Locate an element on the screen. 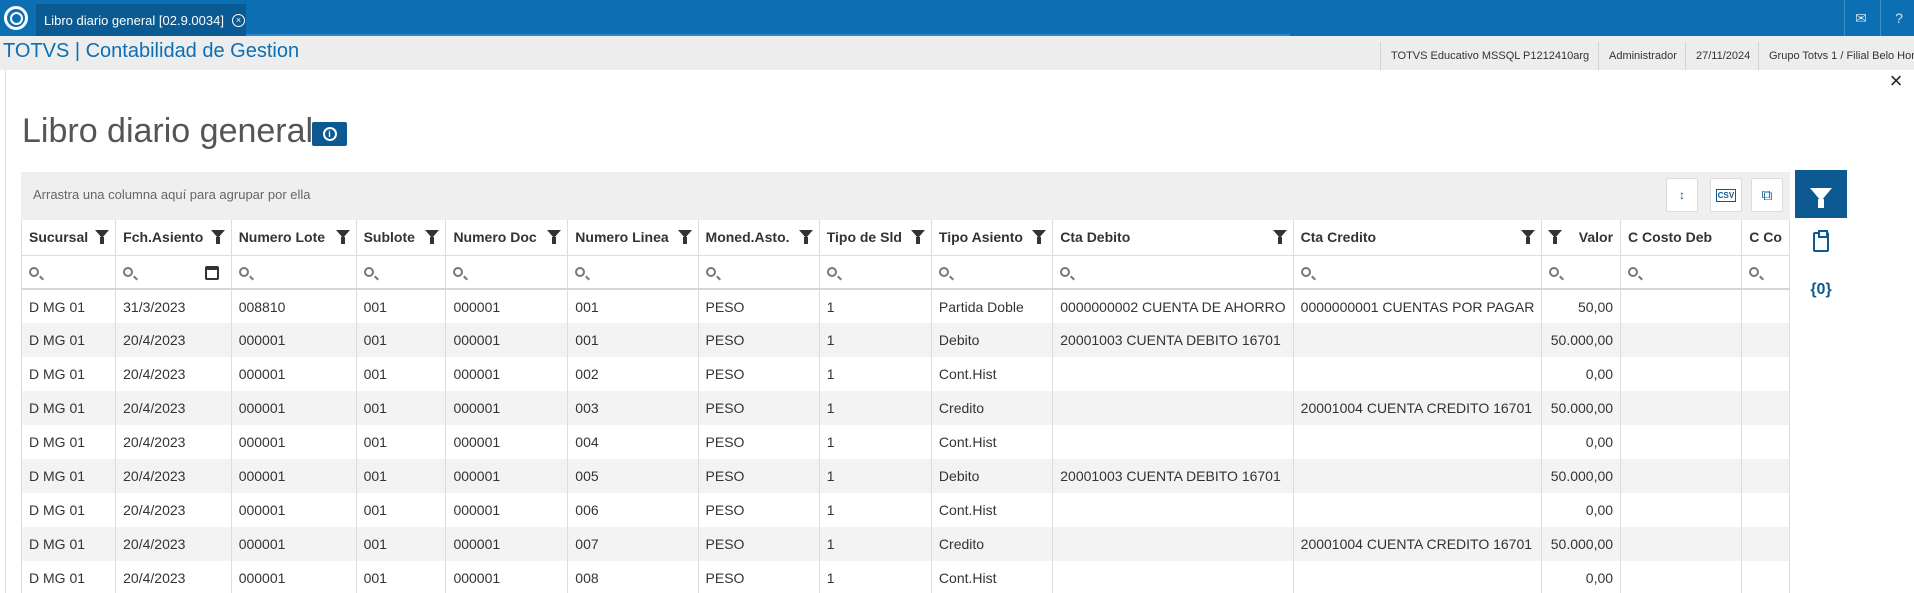 The width and height of the screenshot is (1914, 593). columns-button: ⧉ is located at coordinates (1767, 195).